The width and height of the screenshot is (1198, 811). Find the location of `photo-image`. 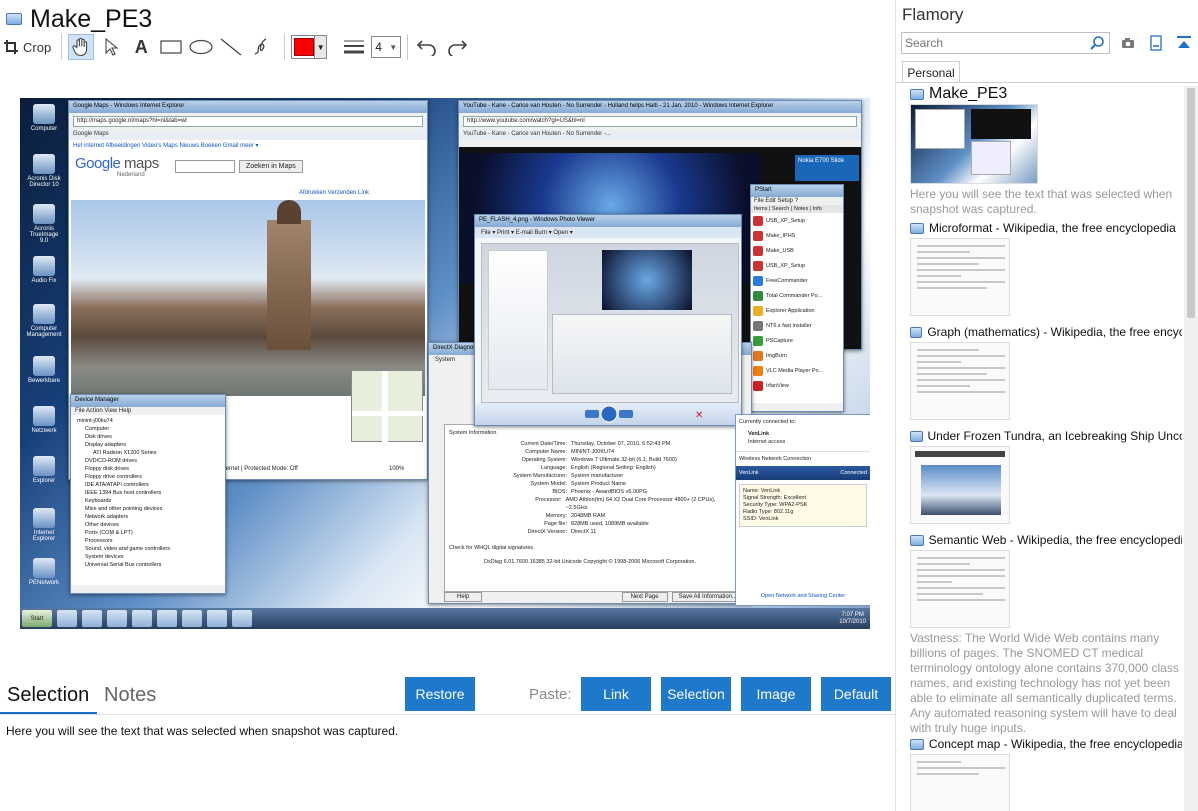

photo-image is located at coordinates (610, 323).